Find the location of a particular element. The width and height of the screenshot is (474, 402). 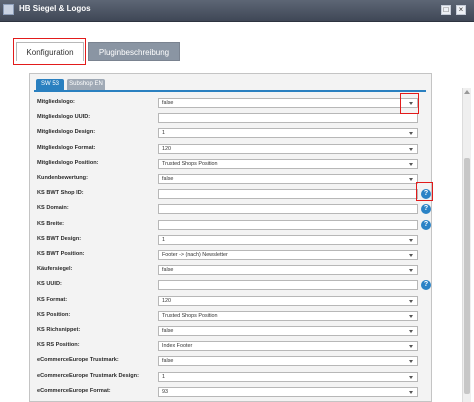

field-label: KS Domain: is located at coordinates (53, 208).